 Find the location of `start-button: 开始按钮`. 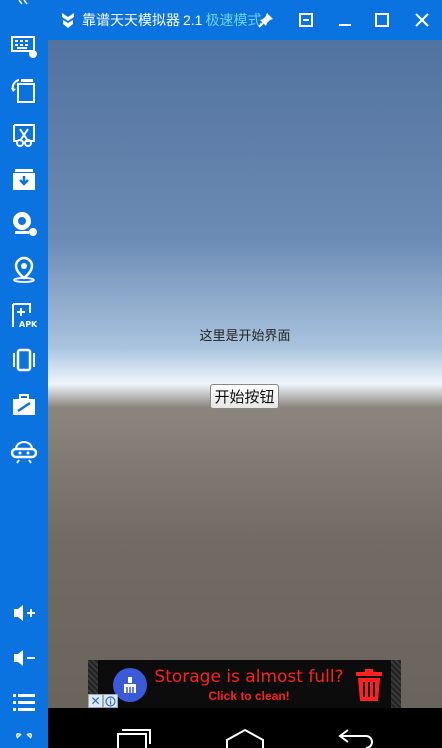

start-button: 开始按钮 is located at coordinates (244, 396).